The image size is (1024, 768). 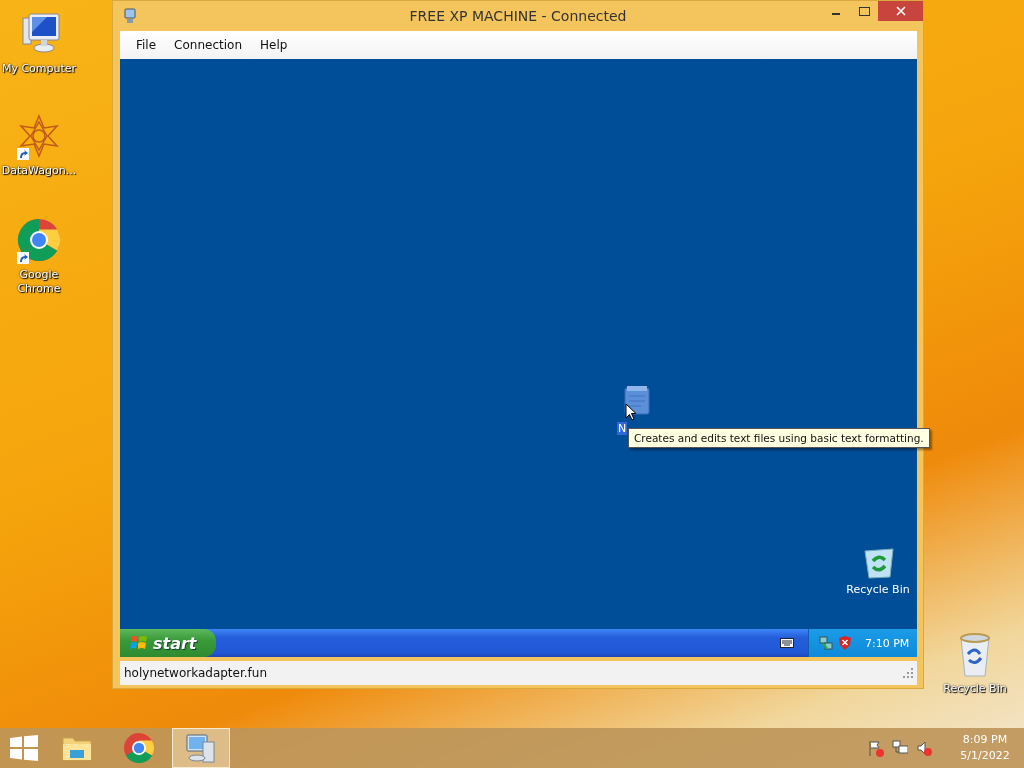 I want to click on window-title: FREE XP MACHINE - Connected, so click(x=518, y=16).